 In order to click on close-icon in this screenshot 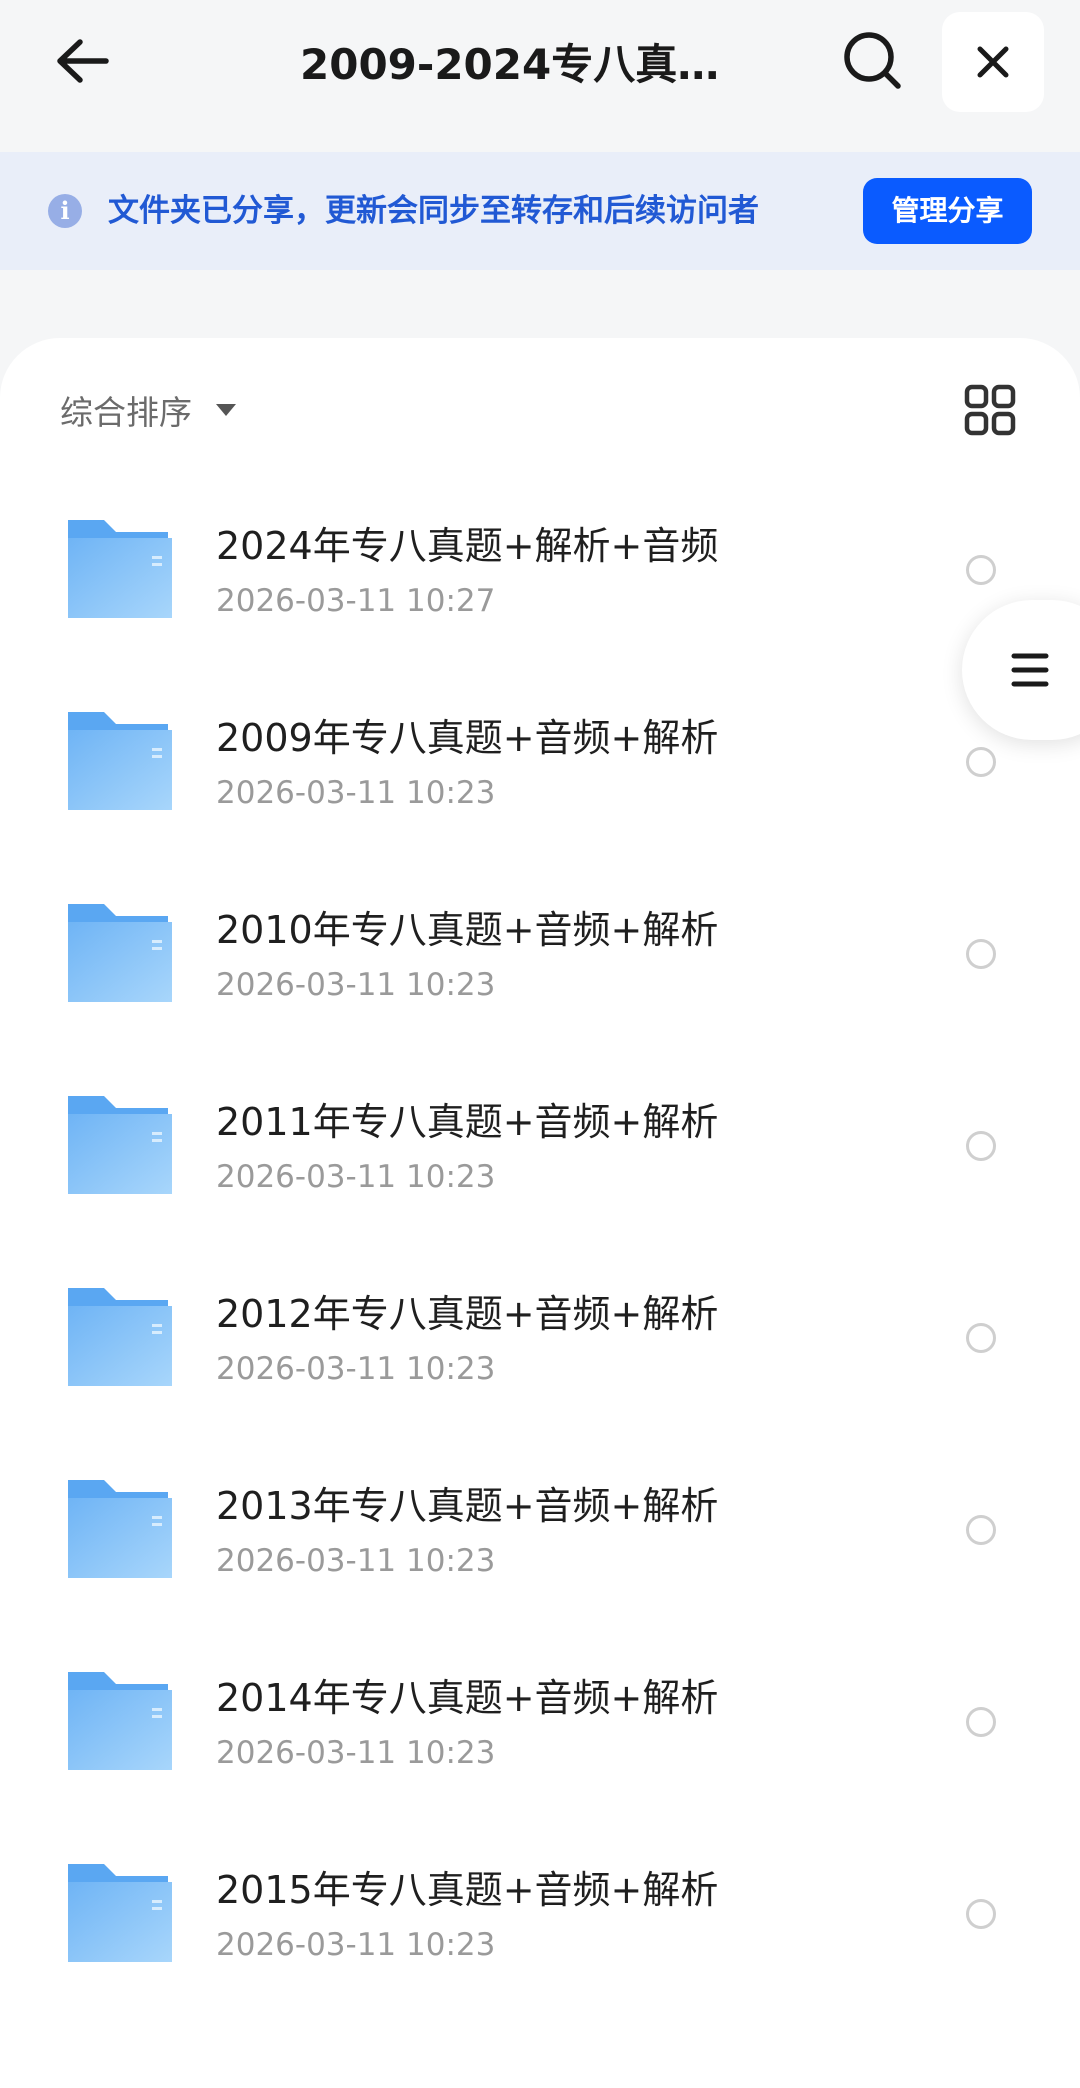, I will do `click(993, 62)`.